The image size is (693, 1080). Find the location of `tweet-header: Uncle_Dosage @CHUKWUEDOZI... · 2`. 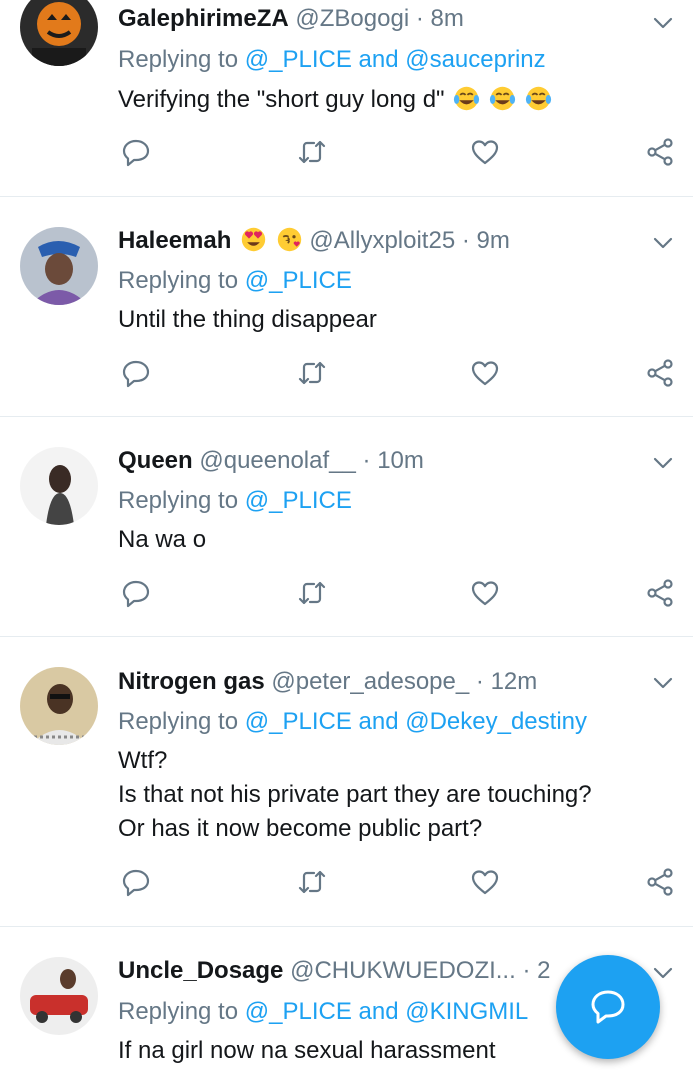

tweet-header: Uncle_Dosage @CHUKWUEDOZI... · 2 is located at coordinates (334, 971).